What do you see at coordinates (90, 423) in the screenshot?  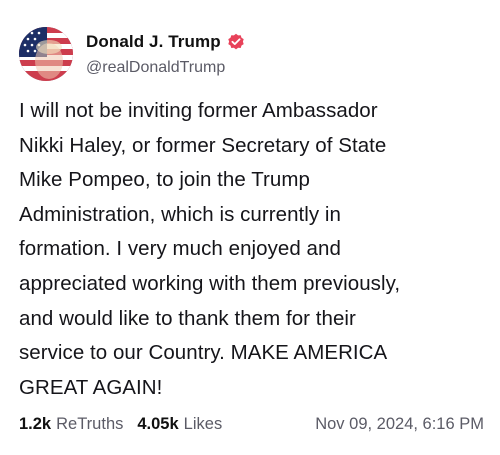 I see `retruths-label: ReTruths` at bounding box center [90, 423].